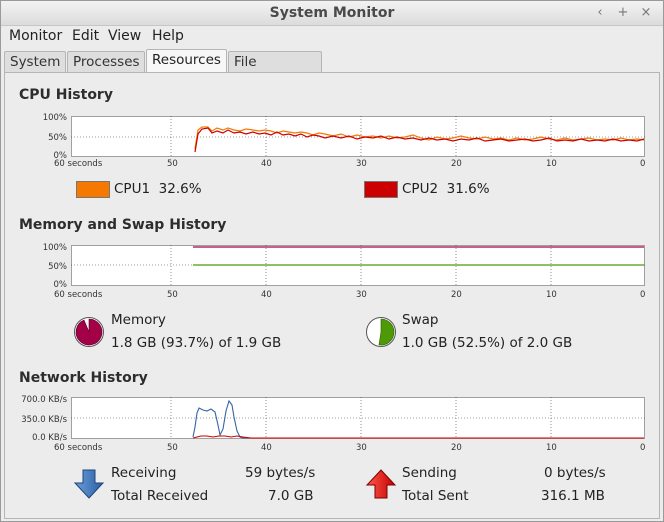  Describe the element at coordinates (551, 164) in the screenshot. I see `cpu-xtick-10: 10` at that location.